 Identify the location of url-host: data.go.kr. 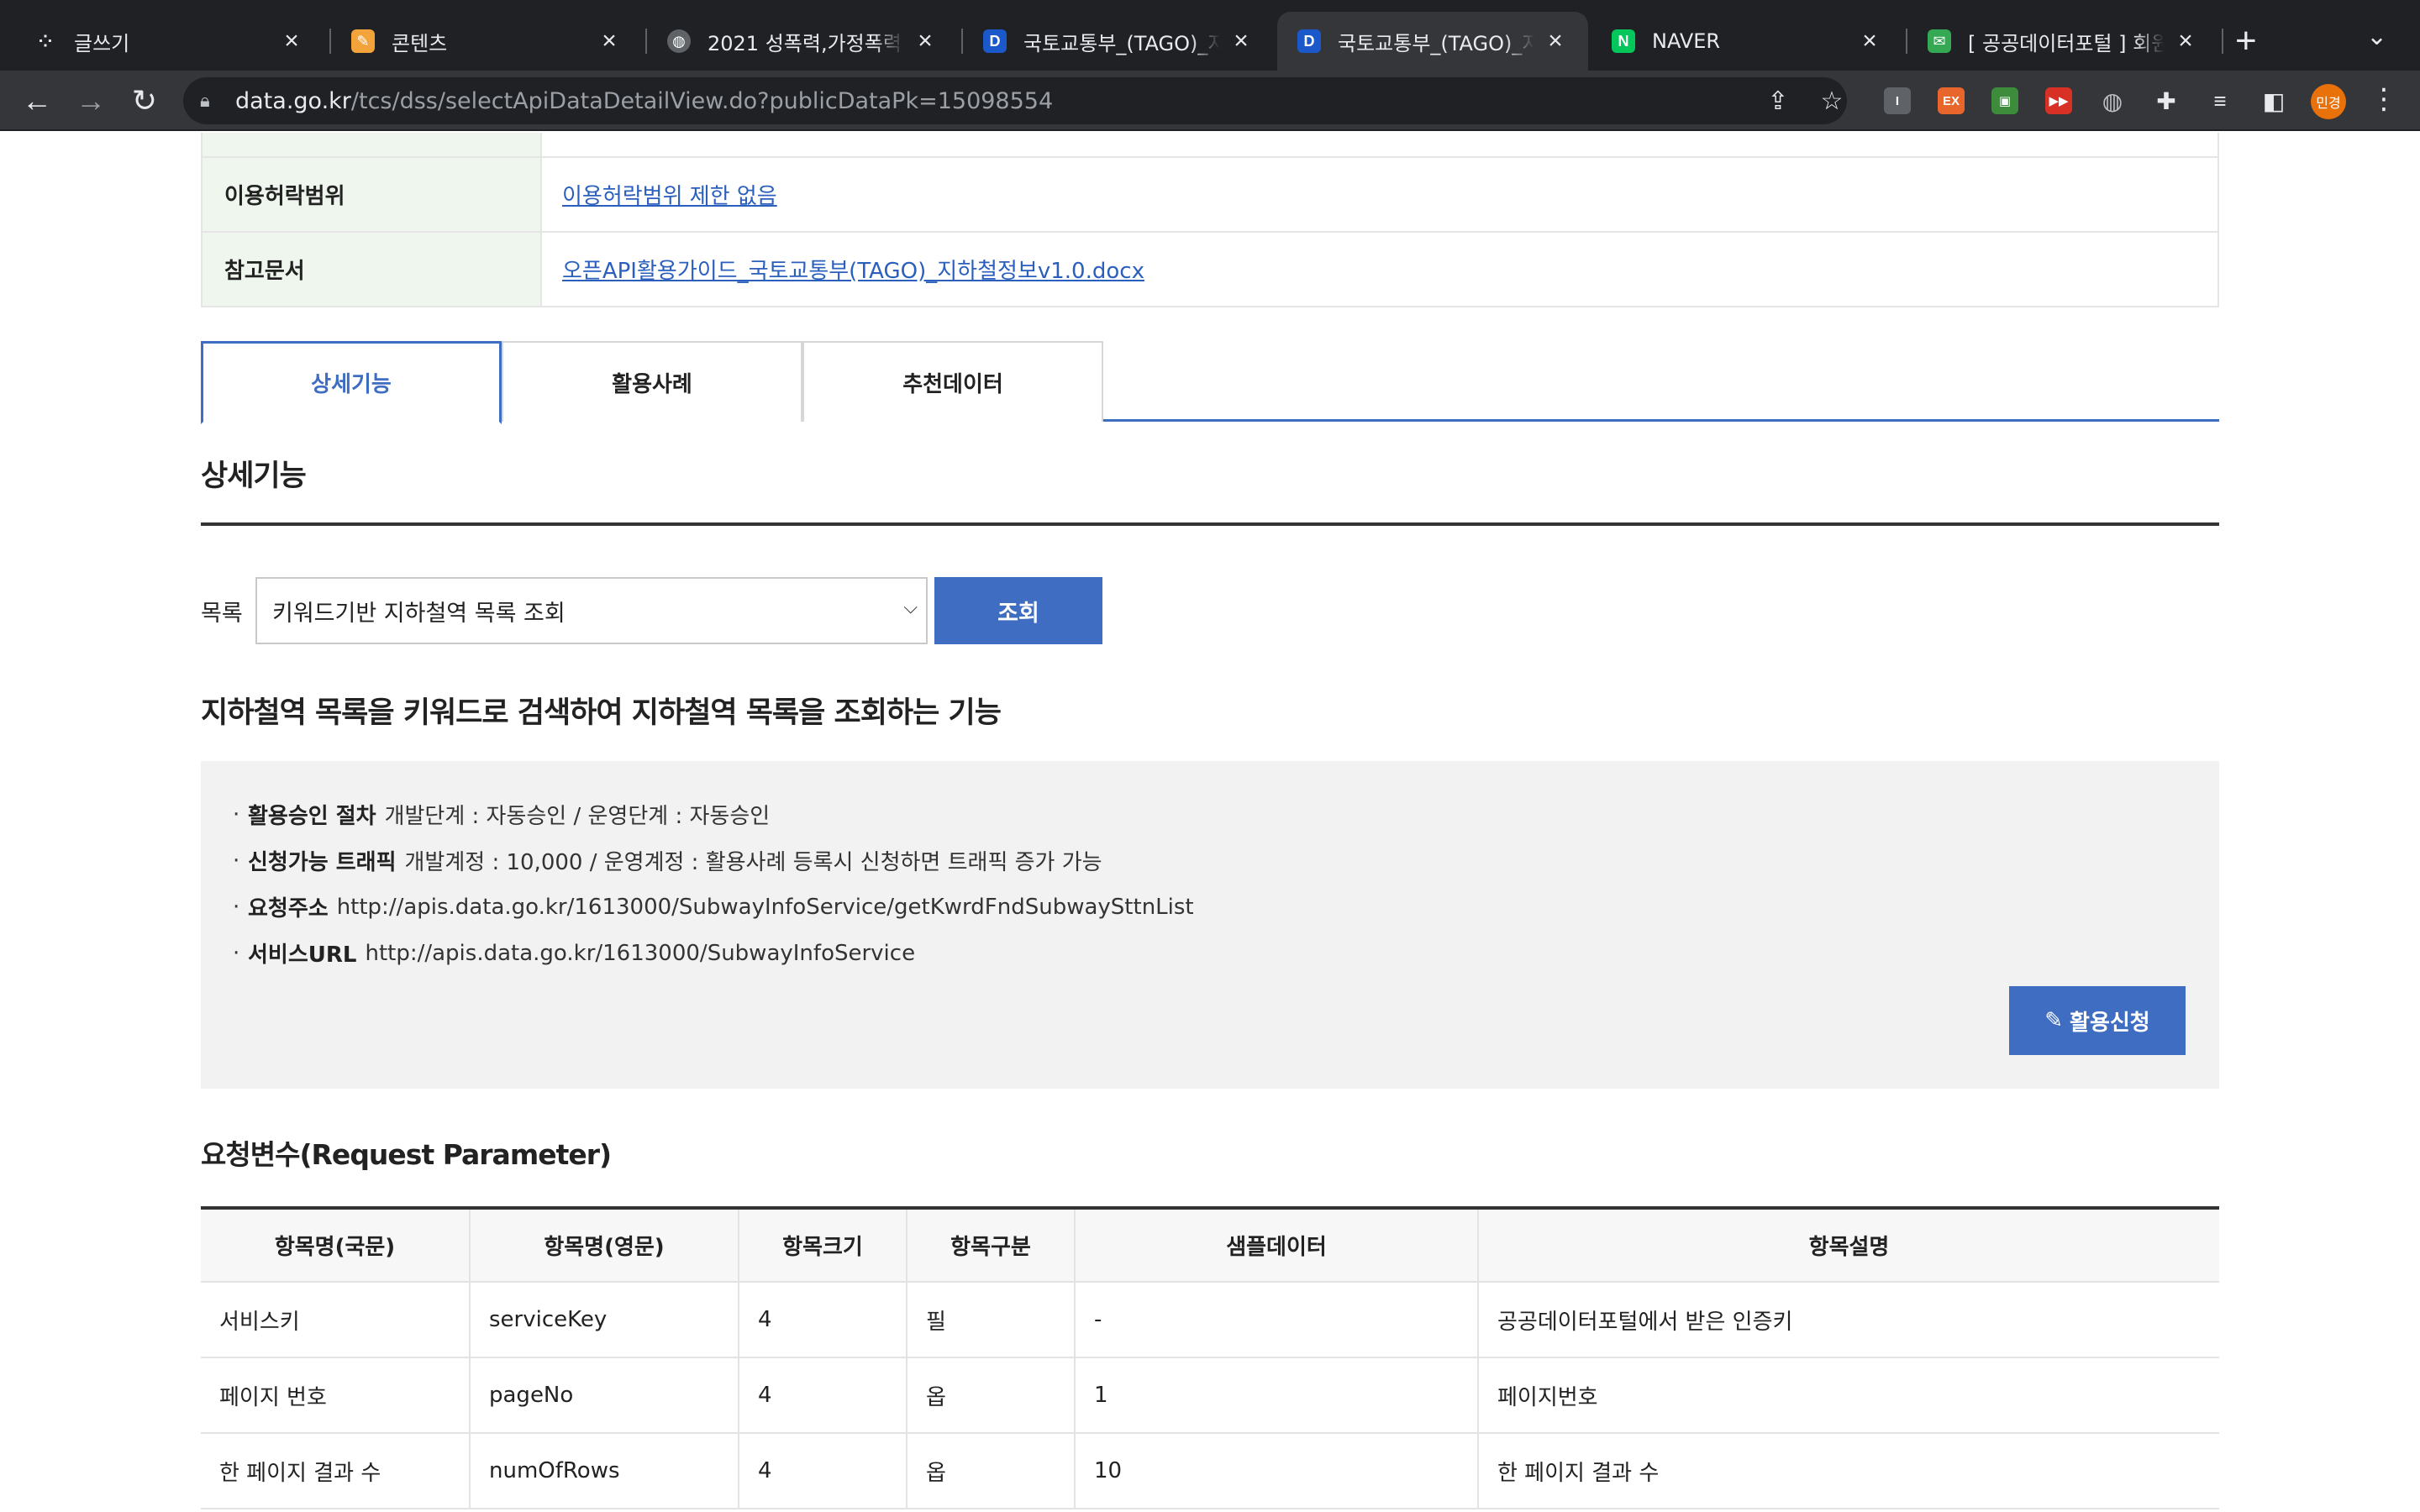
(293, 100).